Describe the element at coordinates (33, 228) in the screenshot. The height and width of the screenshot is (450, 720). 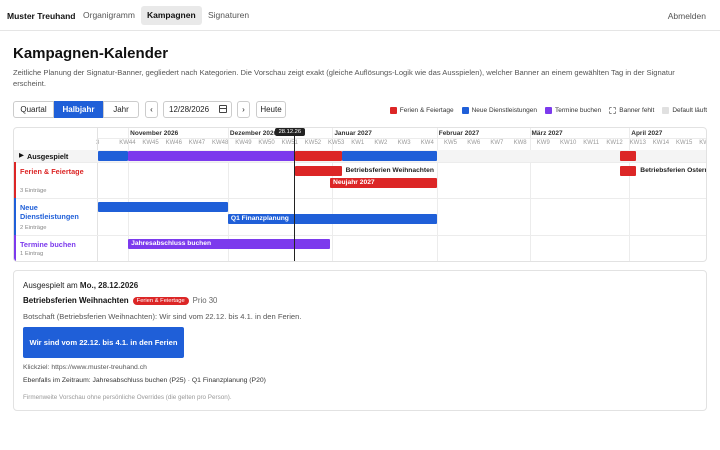
I see `row-entry-count: 2 Einträge` at that location.